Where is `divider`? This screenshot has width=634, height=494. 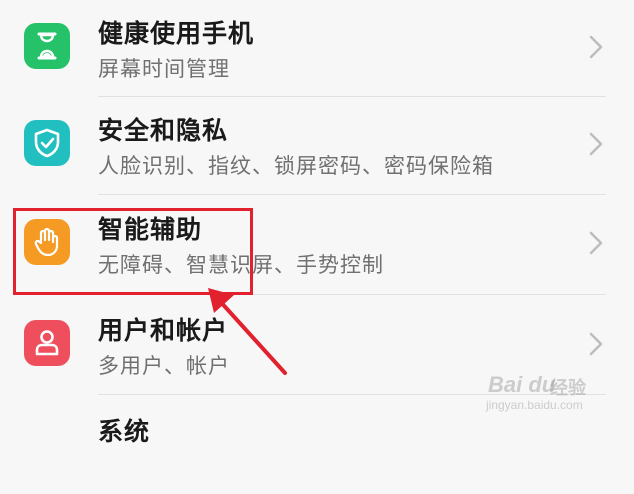 divider is located at coordinates (352, 194).